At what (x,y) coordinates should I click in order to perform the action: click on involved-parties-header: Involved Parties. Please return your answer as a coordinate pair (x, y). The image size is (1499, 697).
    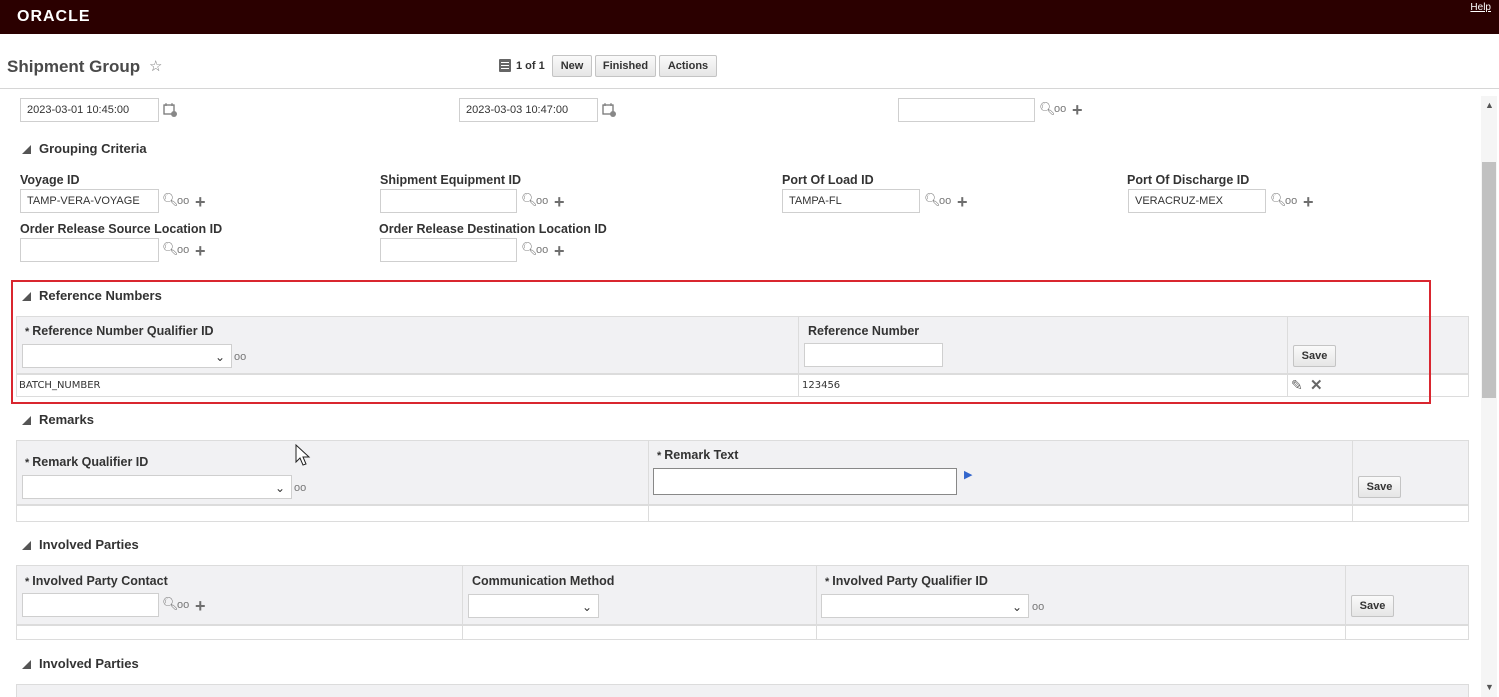
    Looking at the image, I should click on (80, 544).